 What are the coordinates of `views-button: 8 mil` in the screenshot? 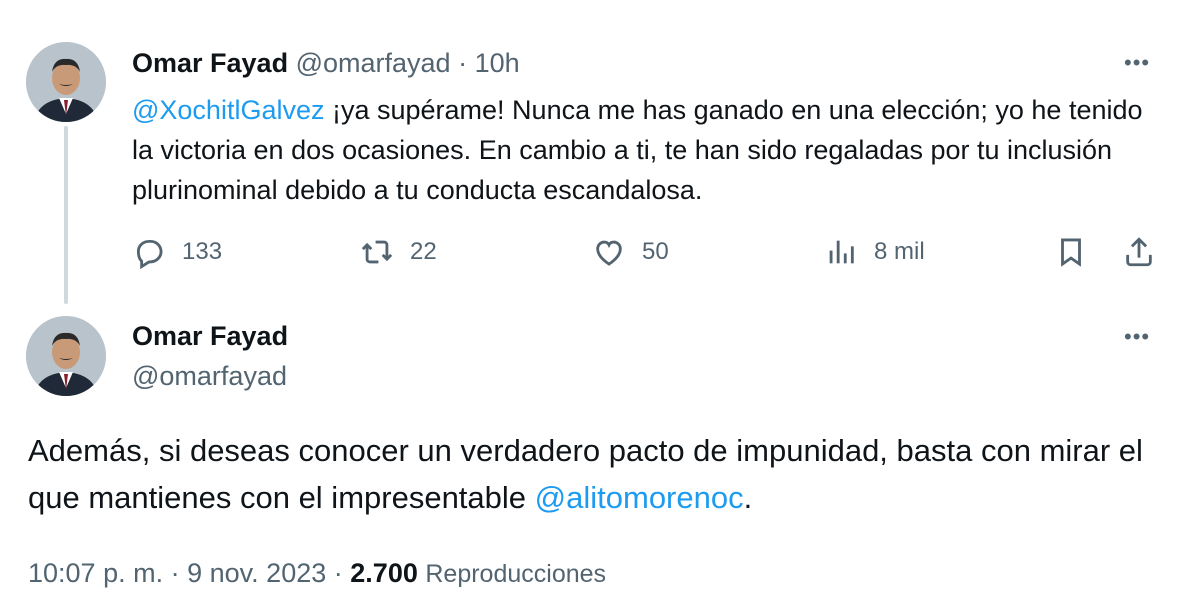 It's located at (874, 252).